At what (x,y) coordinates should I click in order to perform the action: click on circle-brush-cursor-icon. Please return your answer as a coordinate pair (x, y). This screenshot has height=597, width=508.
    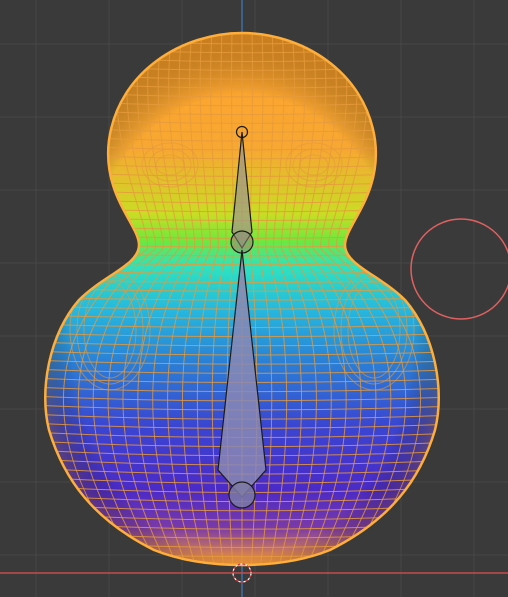
    Looking at the image, I should click on (459, 269).